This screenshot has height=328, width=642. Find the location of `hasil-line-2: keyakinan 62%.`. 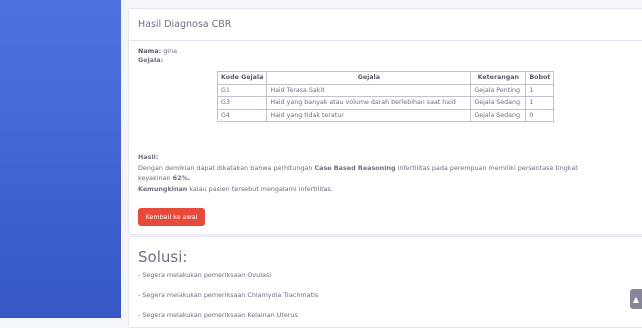

hasil-line-2: keyakinan 62%. is located at coordinates (164, 178).